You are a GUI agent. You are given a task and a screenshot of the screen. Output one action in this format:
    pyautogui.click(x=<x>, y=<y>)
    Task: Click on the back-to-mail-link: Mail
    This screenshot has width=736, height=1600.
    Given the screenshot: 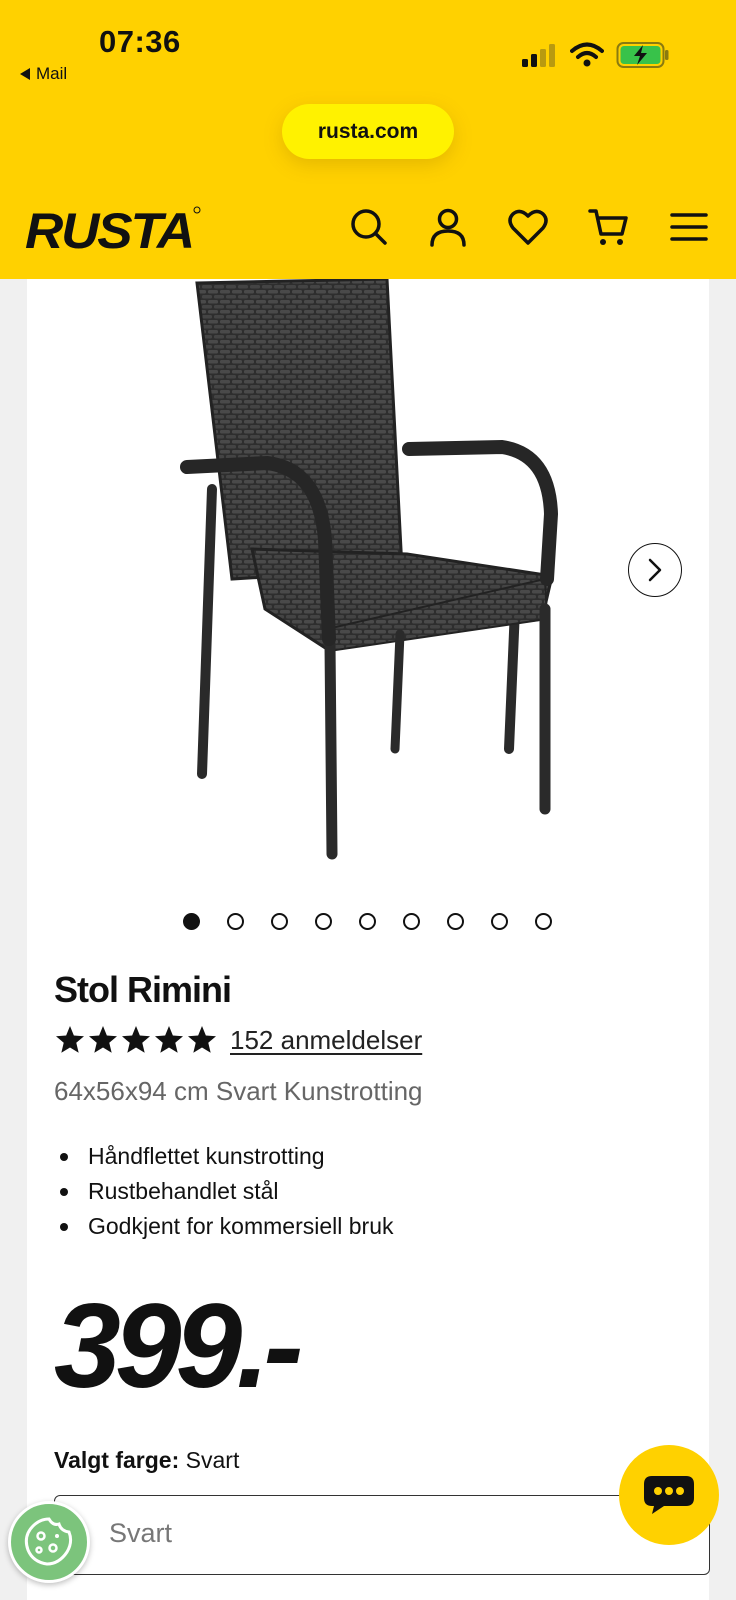 What is the action you would take?
    pyautogui.click(x=43, y=74)
    